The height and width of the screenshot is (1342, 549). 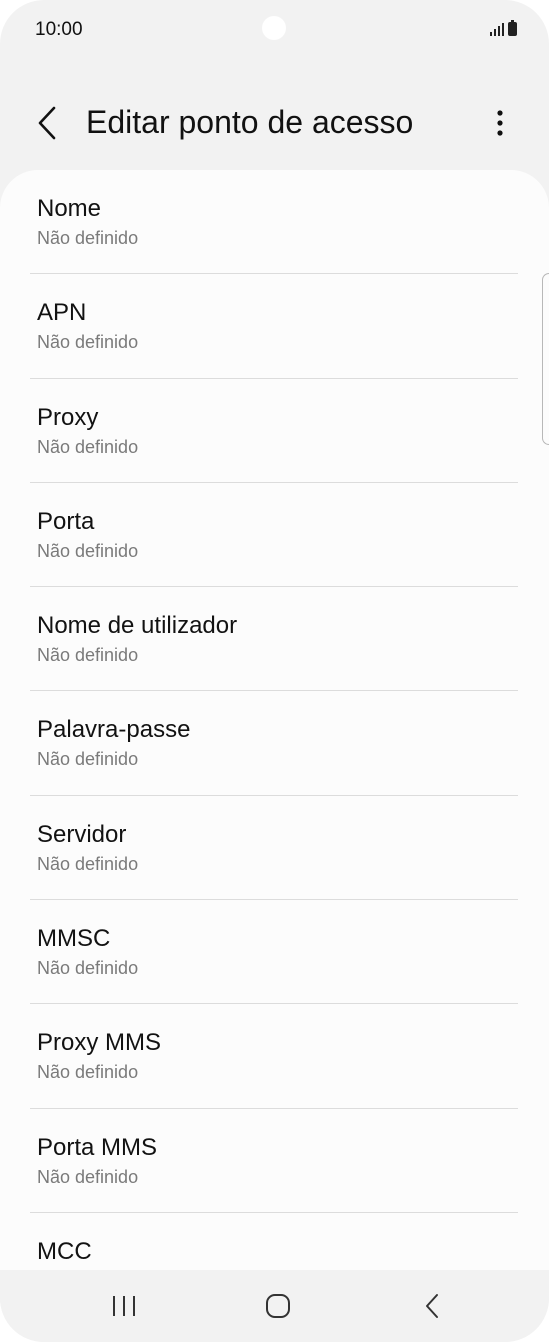 I want to click on setting-title: Porta MMS, so click(x=97, y=1147).